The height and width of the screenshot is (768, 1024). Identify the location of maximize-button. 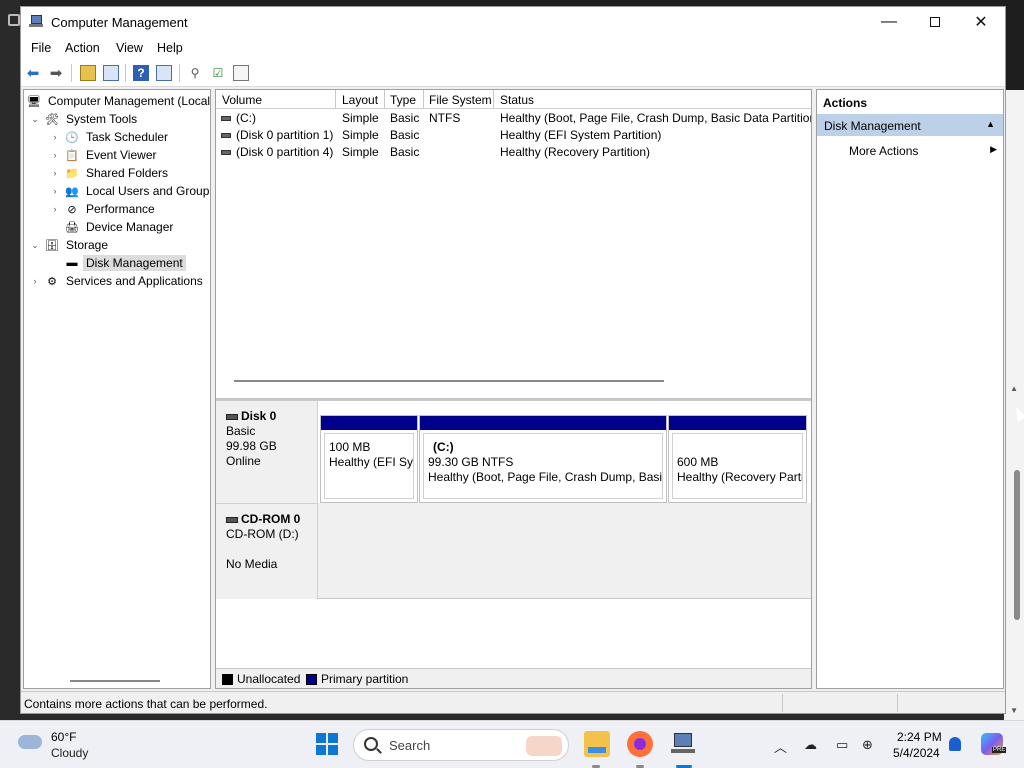
(935, 22).